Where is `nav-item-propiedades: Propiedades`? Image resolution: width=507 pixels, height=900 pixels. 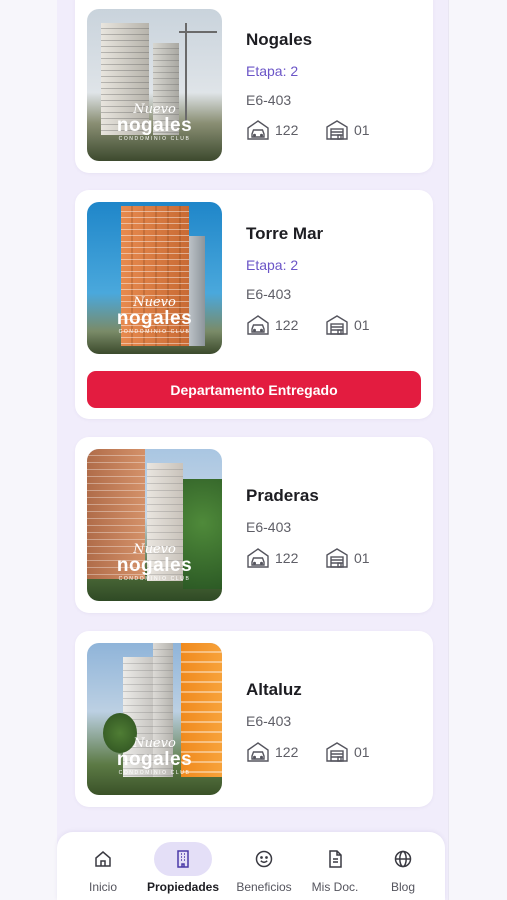
nav-item-propiedades: Propiedades is located at coordinates (183, 866).